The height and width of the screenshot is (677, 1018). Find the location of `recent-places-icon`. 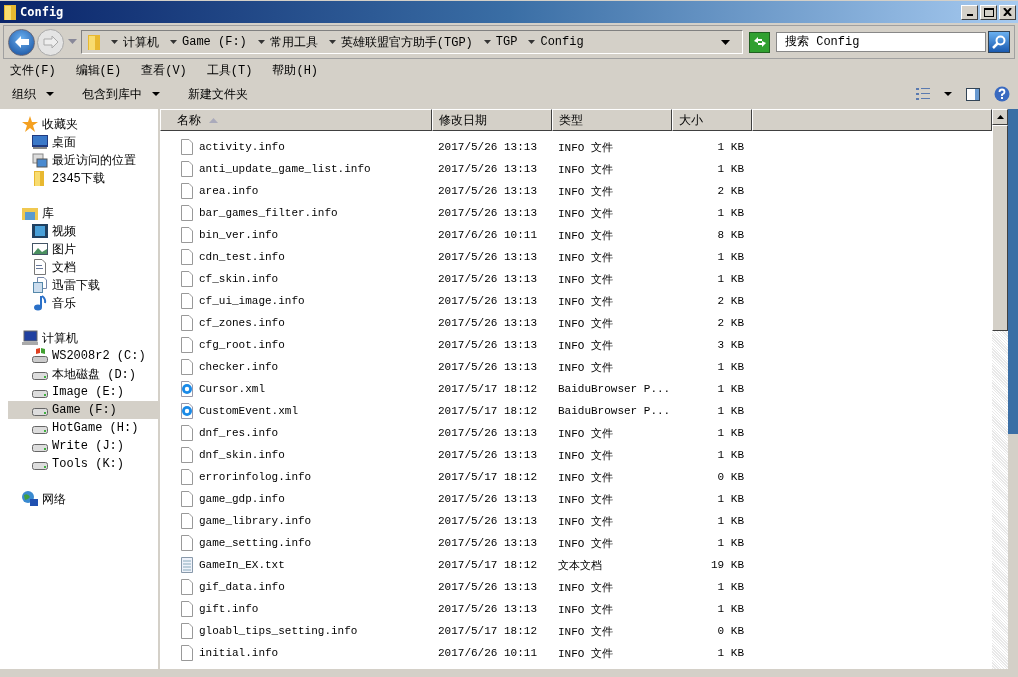

recent-places-icon is located at coordinates (40, 160).